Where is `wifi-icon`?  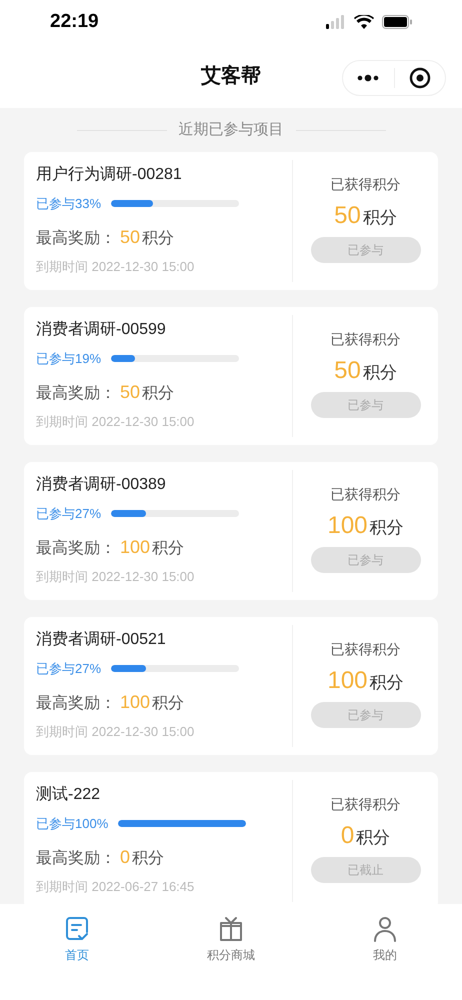 wifi-icon is located at coordinates (364, 22).